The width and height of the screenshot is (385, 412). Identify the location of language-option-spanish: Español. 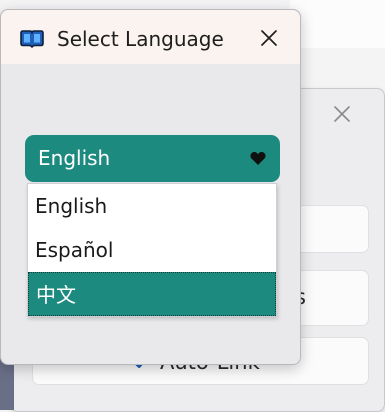
(152, 250).